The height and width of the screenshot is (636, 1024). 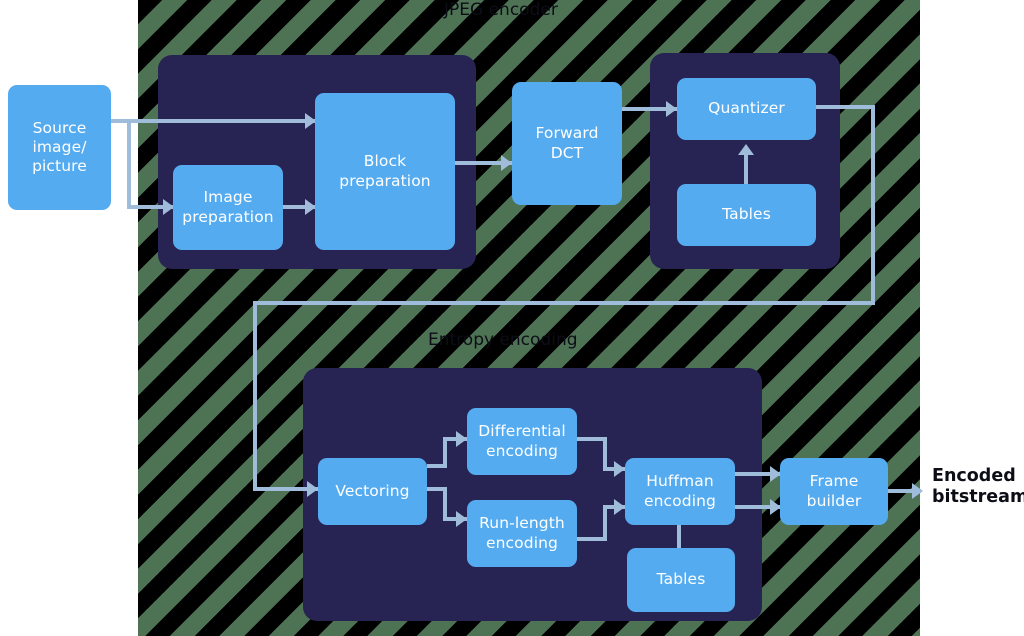 I want to click on node-quantizer-label: Quantizer, so click(x=746, y=108).